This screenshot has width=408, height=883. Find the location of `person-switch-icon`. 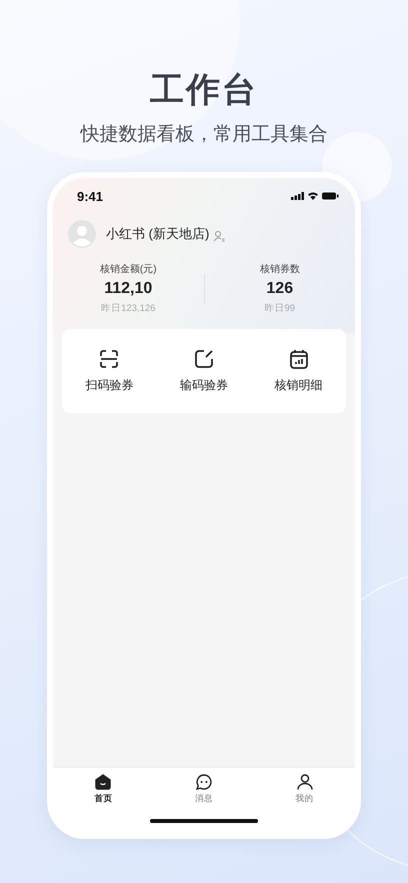

person-switch-icon is located at coordinates (219, 236).